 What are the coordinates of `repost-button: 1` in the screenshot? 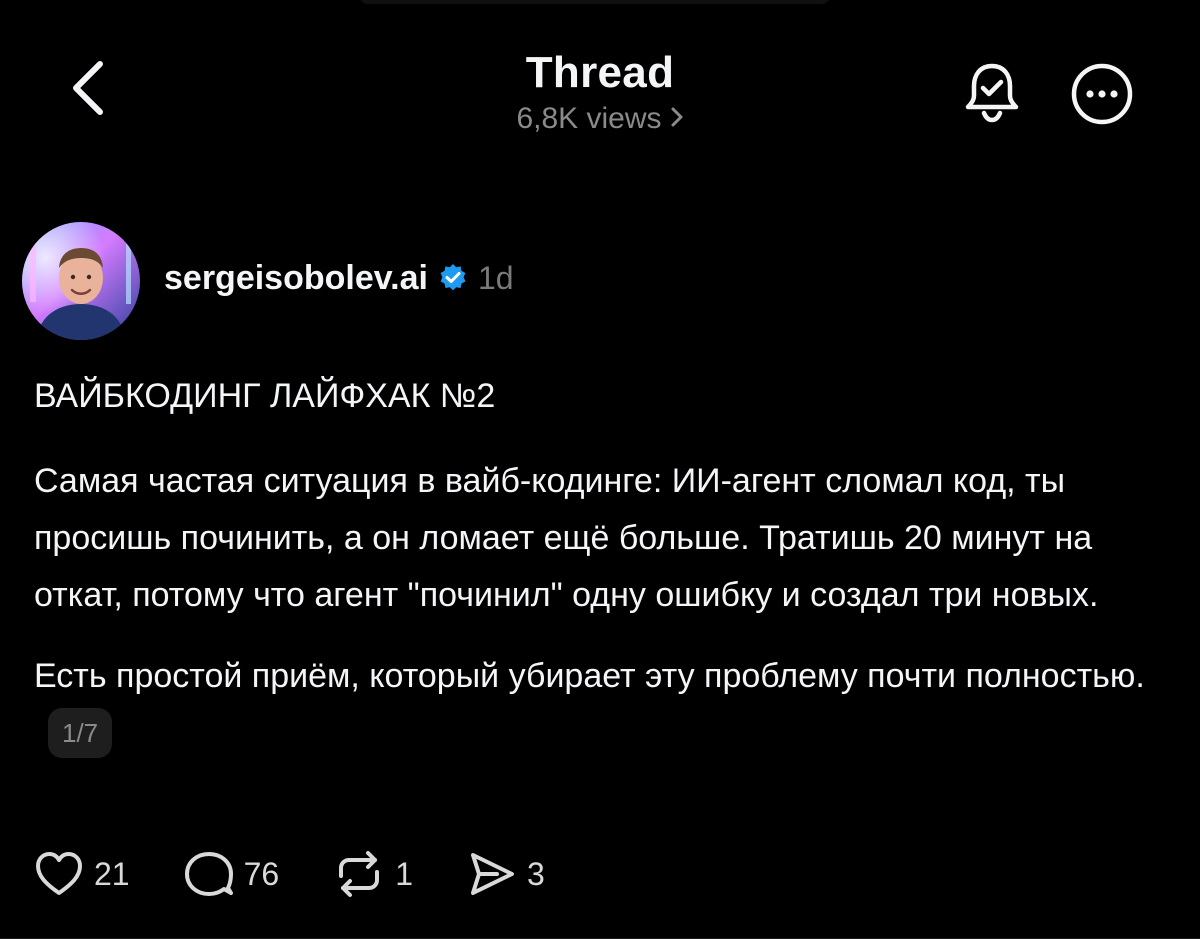 It's located at (373, 874).